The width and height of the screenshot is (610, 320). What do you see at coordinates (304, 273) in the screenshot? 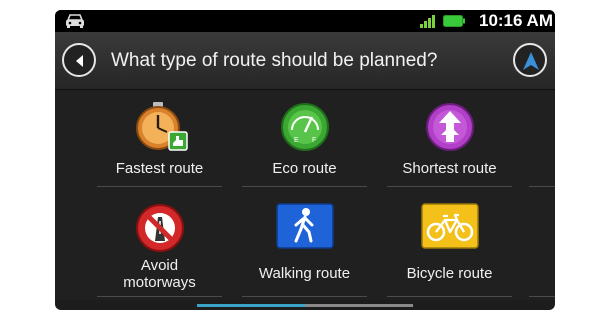
I see `route-option-label: Walking route` at bounding box center [304, 273].